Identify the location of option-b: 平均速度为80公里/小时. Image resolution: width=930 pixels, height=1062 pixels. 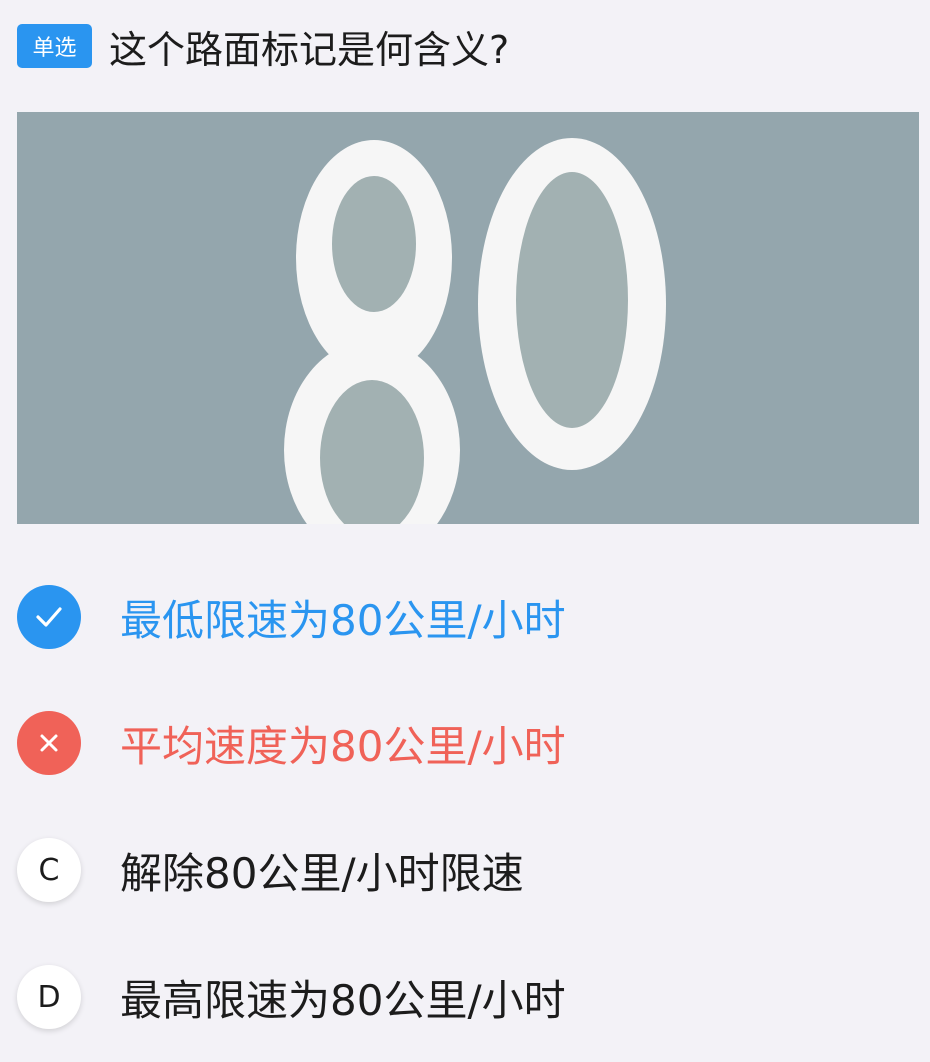
(291, 743).